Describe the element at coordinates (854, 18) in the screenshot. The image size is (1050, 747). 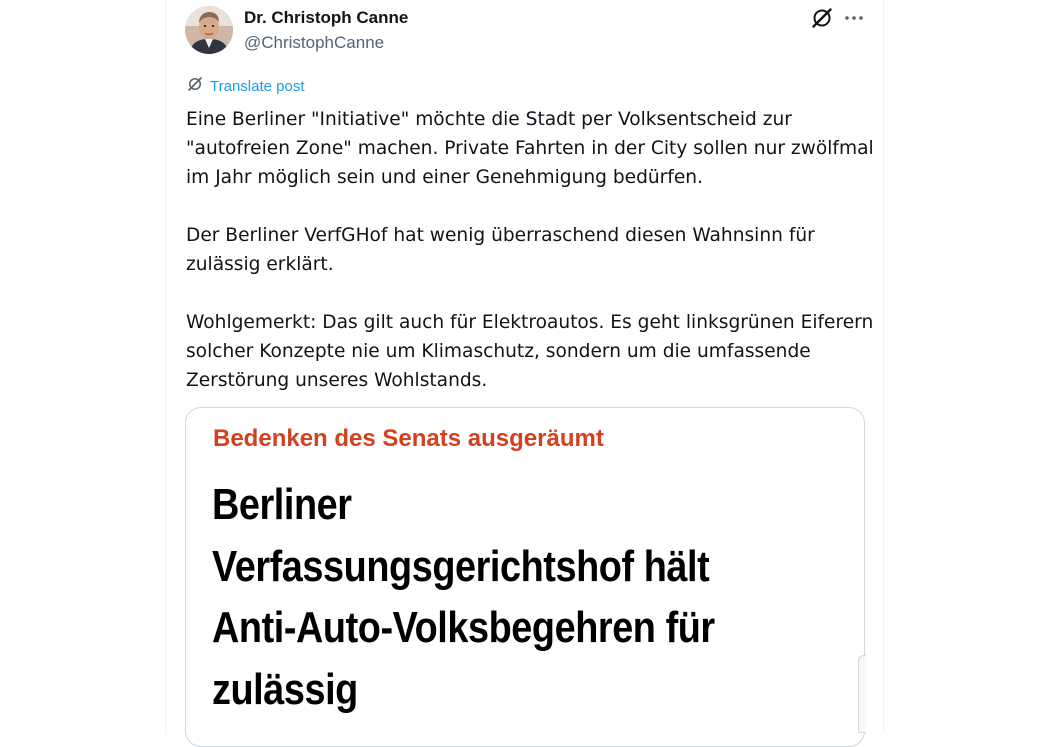
I see `more-icon` at that location.